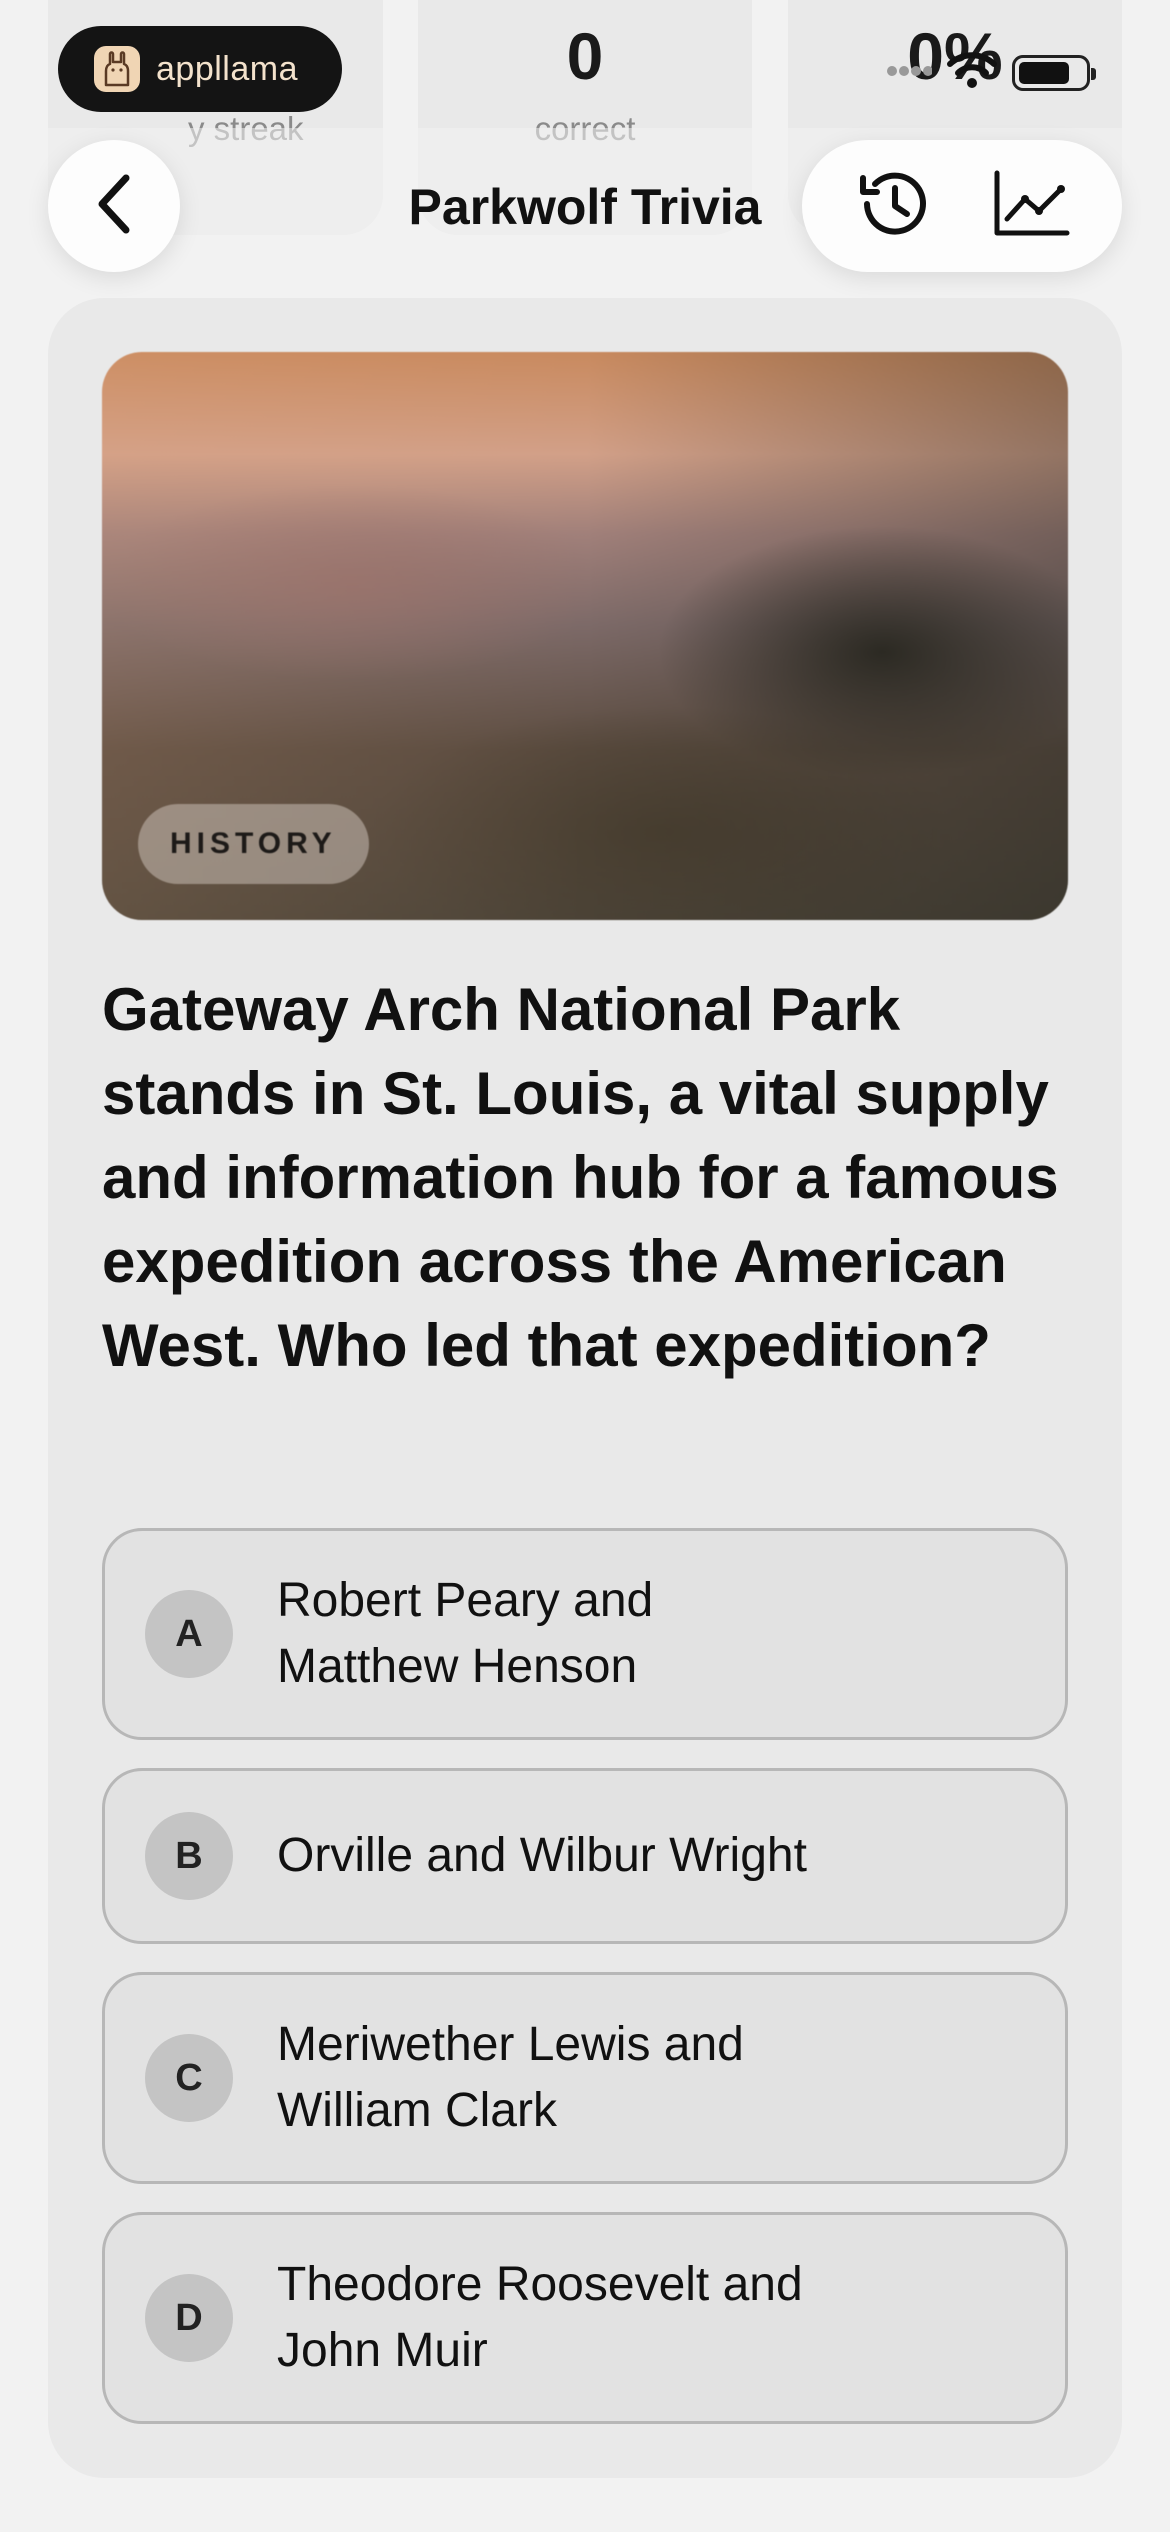 The image size is (1170, 2532). I want to click on line-chart-icon, so click(1031, 206).